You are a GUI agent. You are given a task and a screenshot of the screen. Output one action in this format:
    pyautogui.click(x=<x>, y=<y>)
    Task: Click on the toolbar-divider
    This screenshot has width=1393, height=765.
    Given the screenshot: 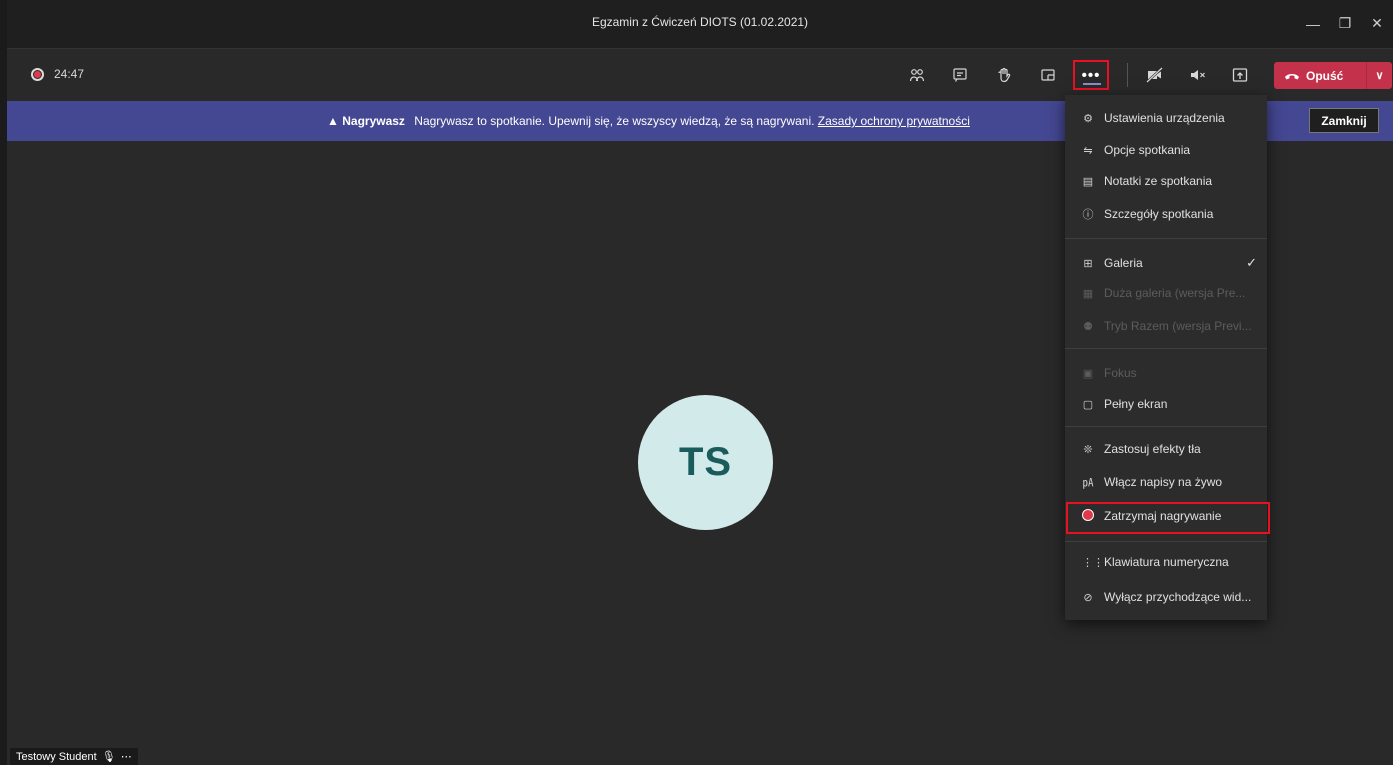 What is the action you would take?
    pyautogui.click(x=1127, y=75)
    